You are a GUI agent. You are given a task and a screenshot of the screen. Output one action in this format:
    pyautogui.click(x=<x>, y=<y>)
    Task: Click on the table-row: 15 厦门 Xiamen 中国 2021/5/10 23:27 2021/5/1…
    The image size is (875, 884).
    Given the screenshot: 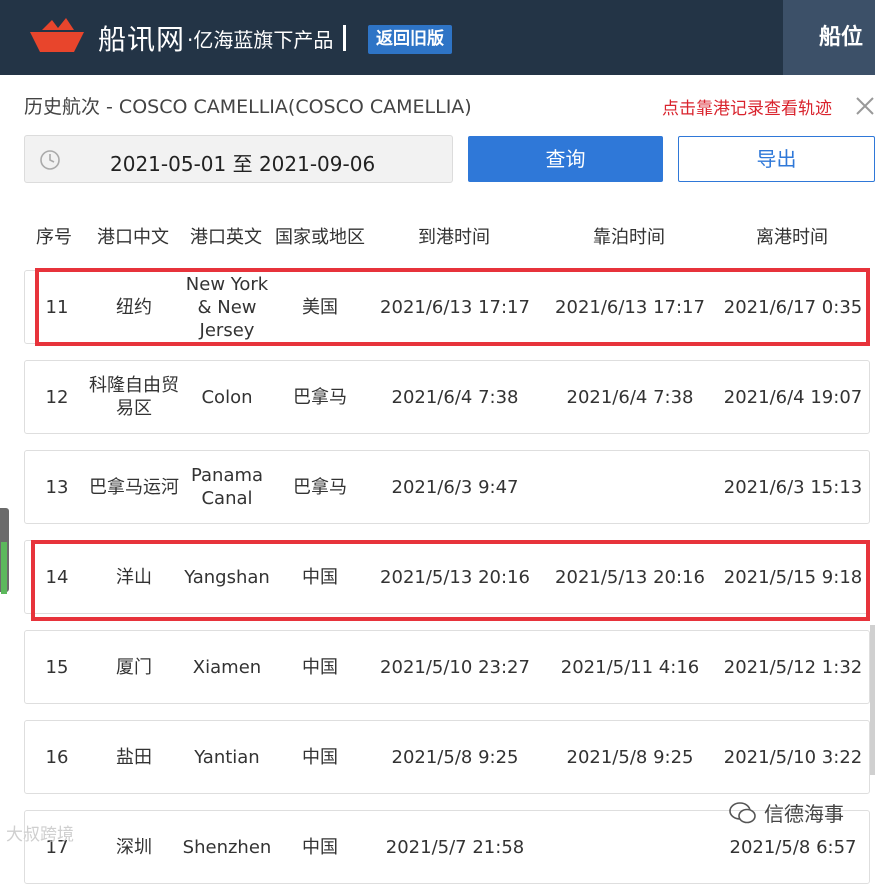 What is the action you would take?
    pyautogui.click(x=447, y=667)
    